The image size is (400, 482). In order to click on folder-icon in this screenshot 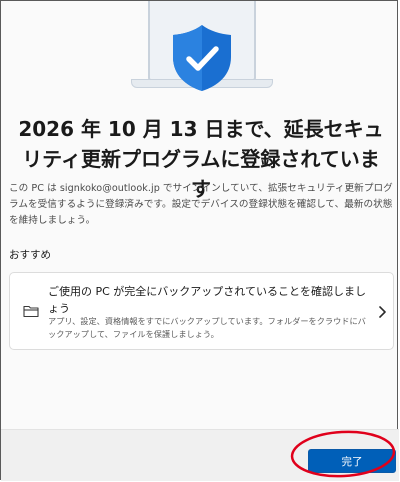, I will do `click(31, 311)`.